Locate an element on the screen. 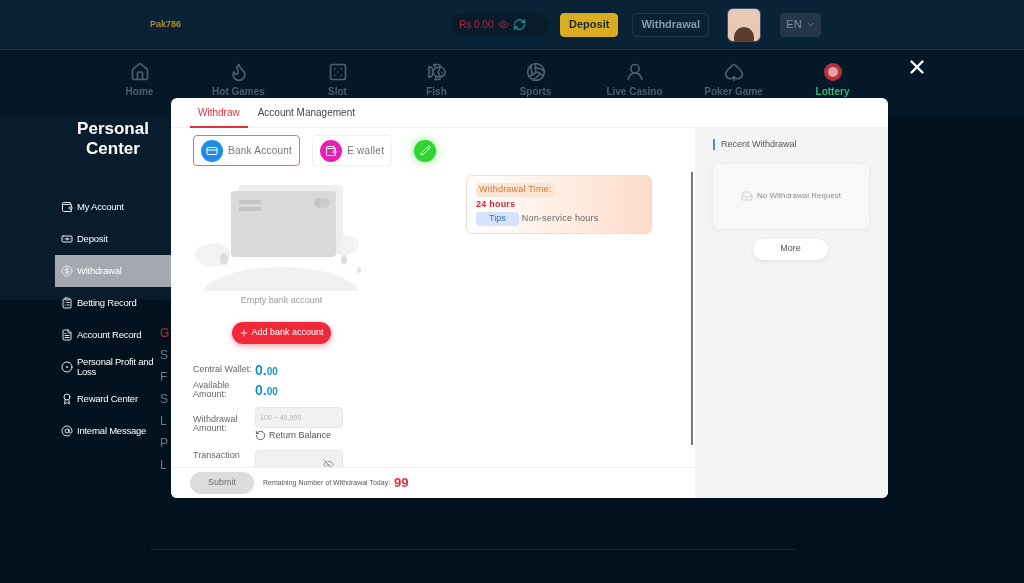 Image resolution: width=1024 pixels, height=583 pixels. remaining-count: 99 is located at coordinates (401, 483).